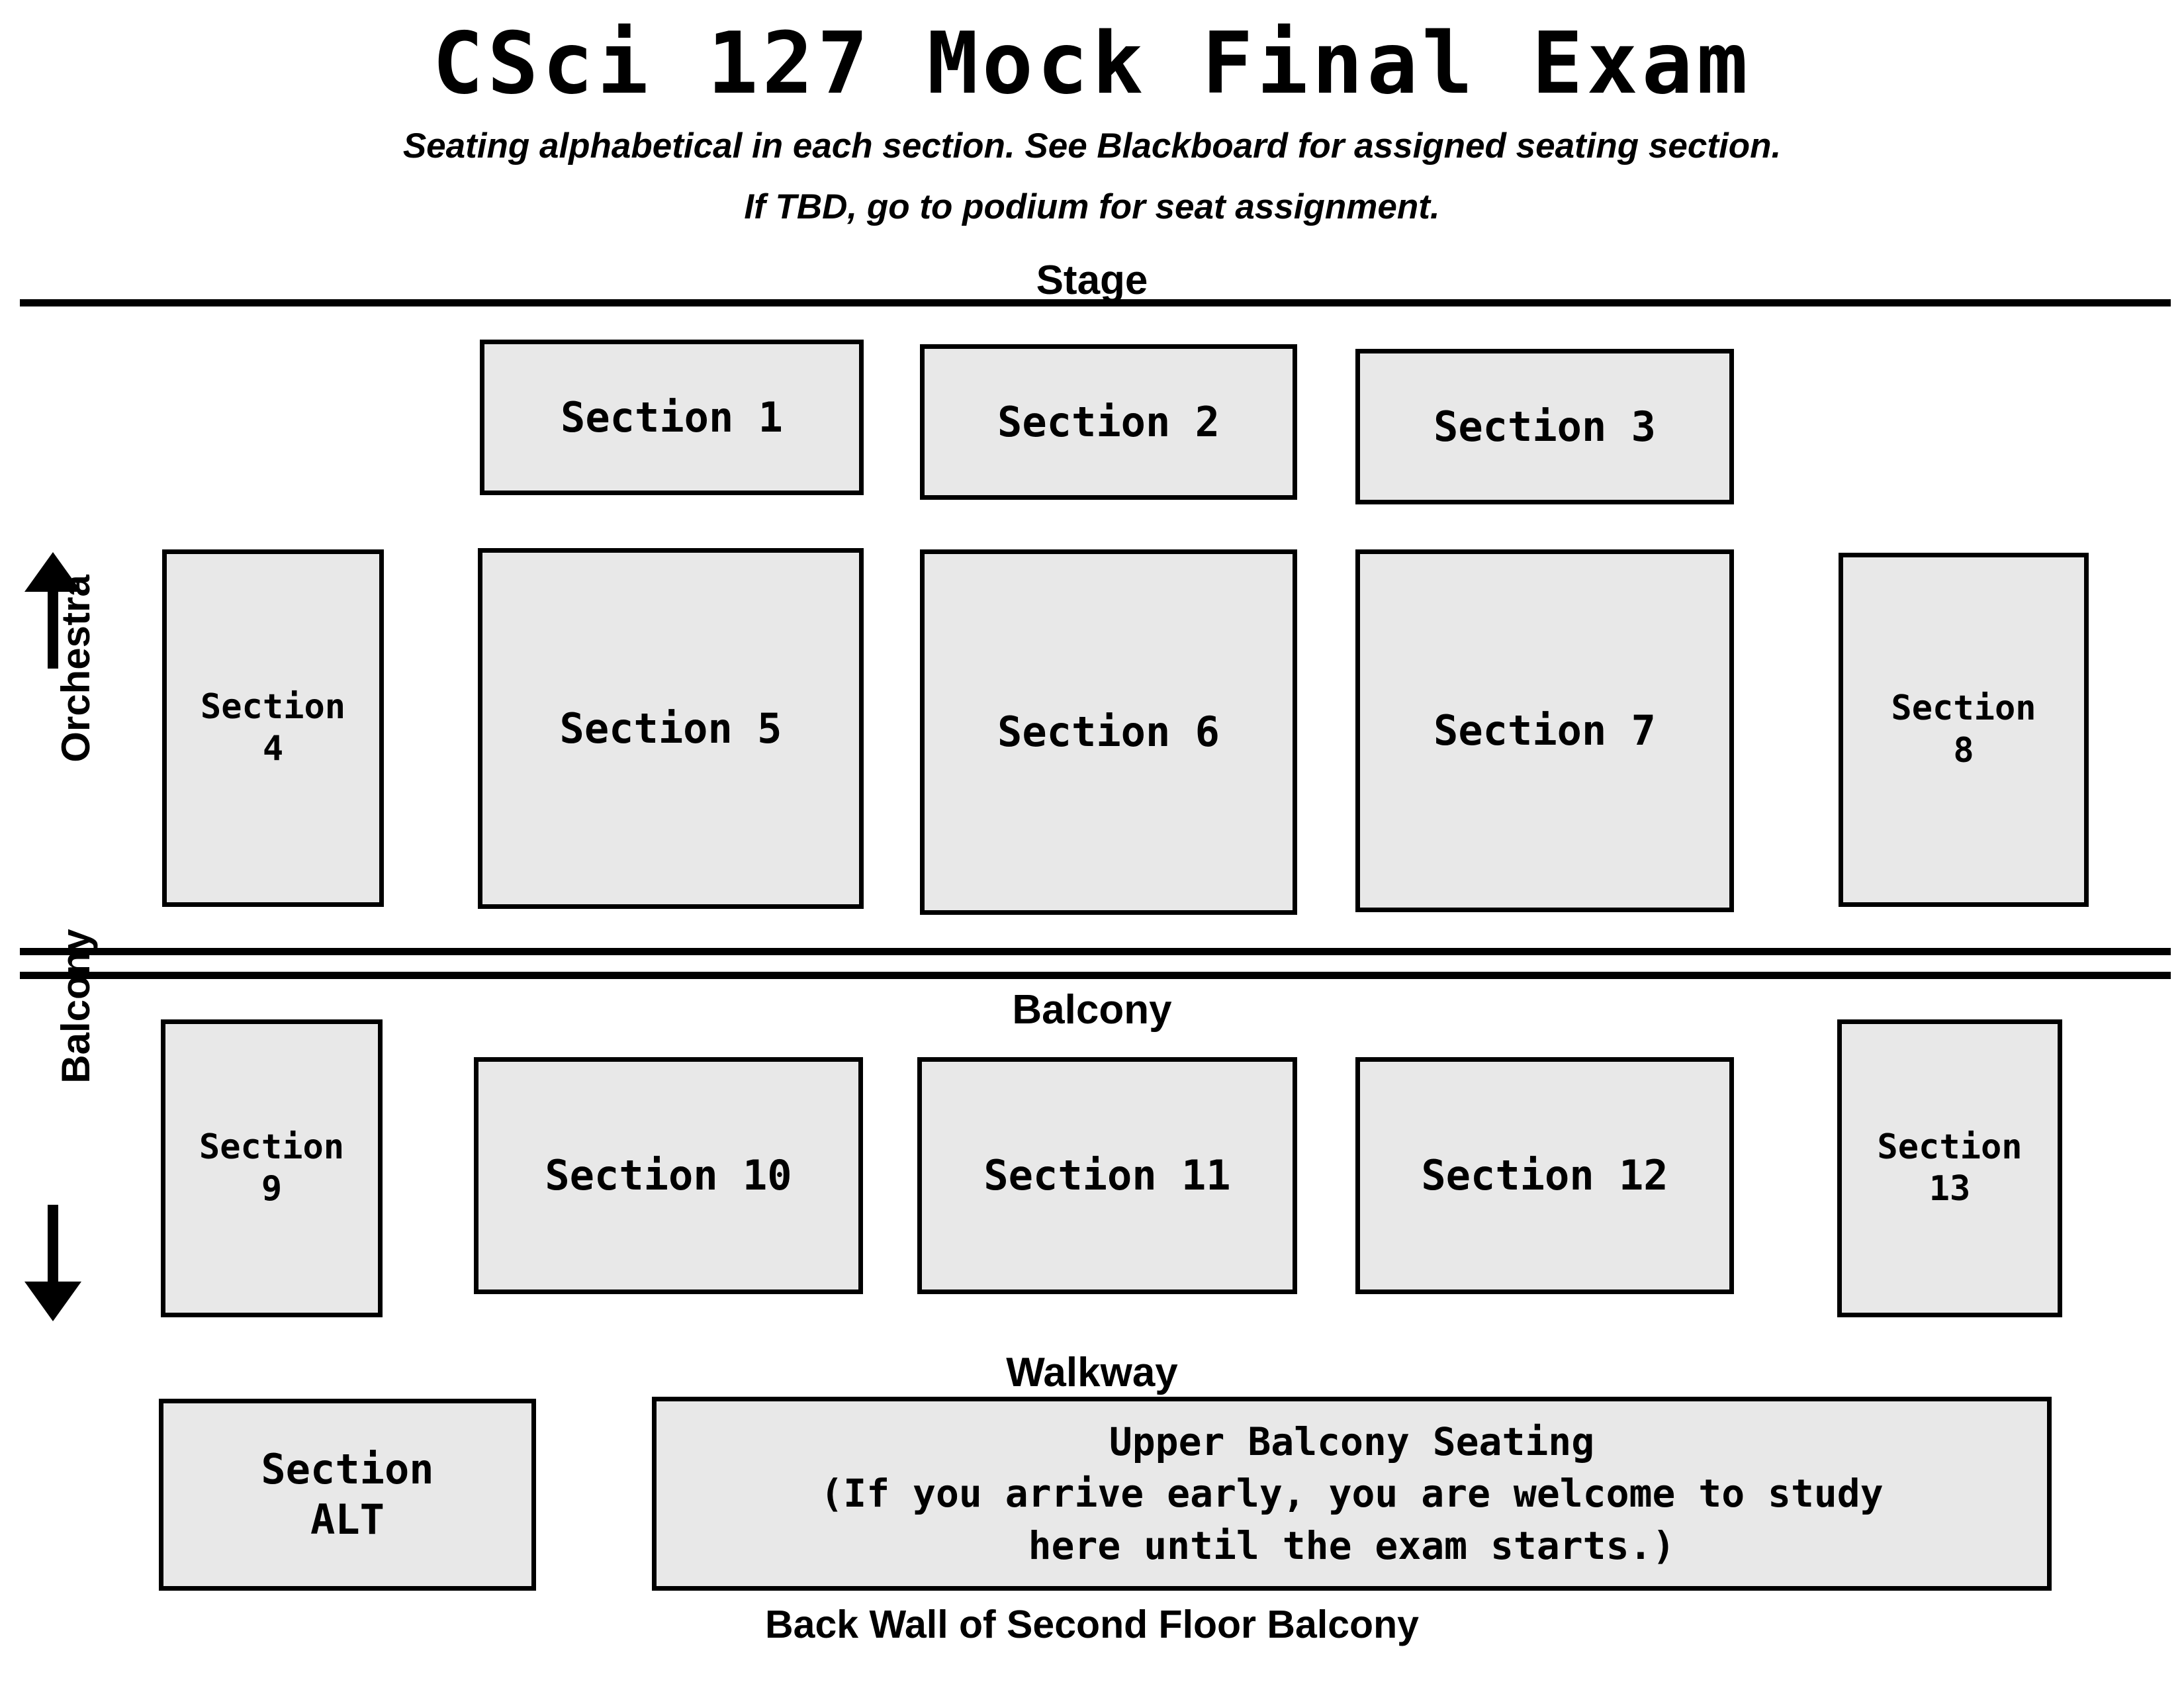  I want to click on section-box-2: Section 2, so click(1108, 422).